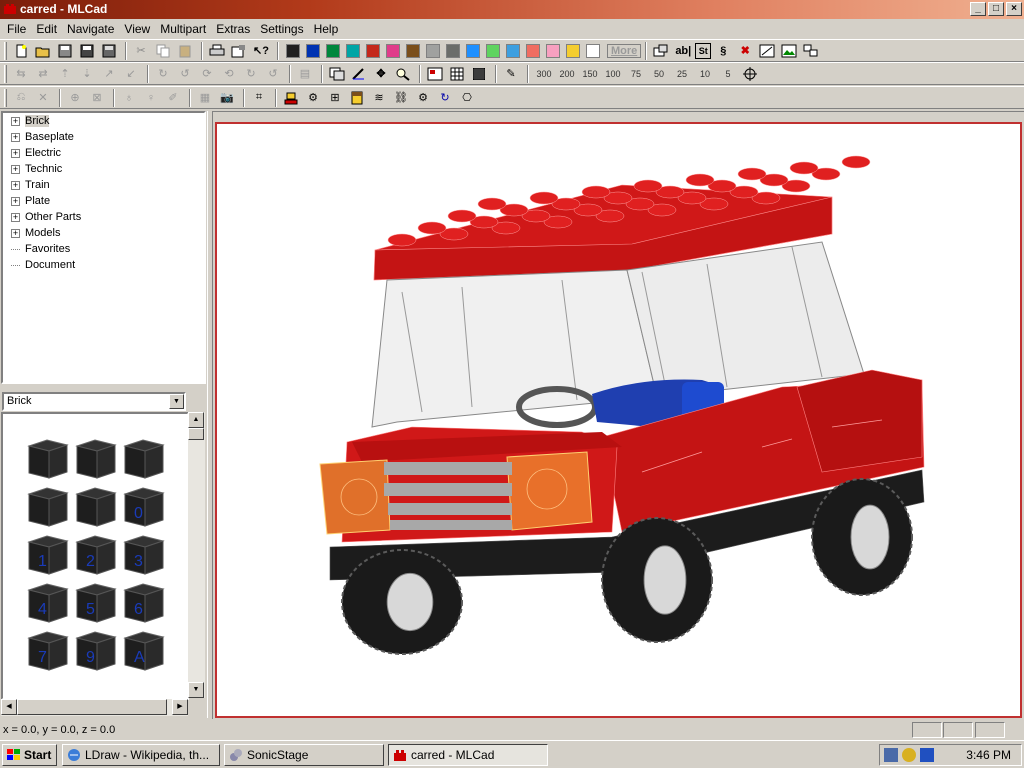 This screenshot has width=1024, height=768. Describe the element at coordinates (21, 98) in the screenshot. I see `hinge-icon: ⎌` at that location.